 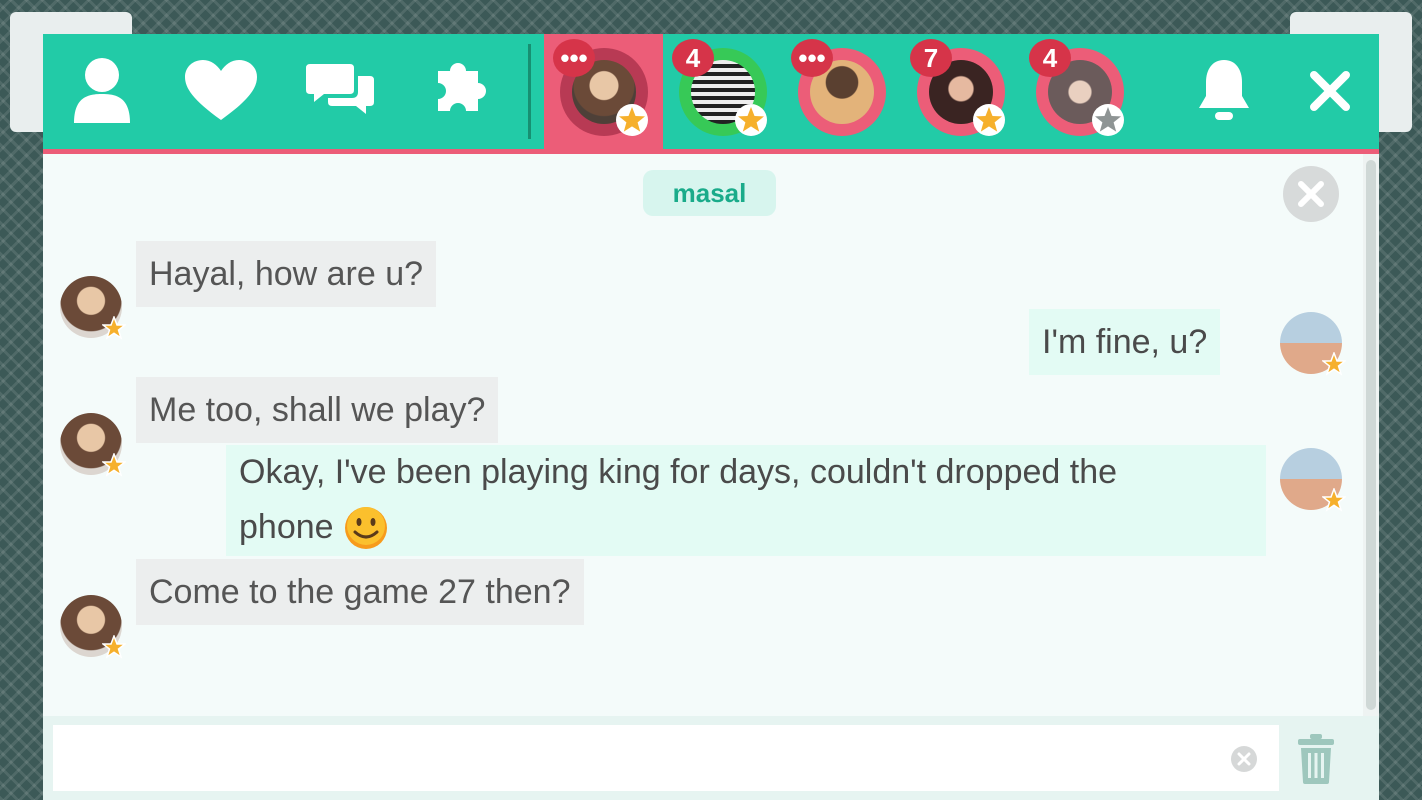 I want to click on favorites-heart-icon, so click(x=221, y=91).